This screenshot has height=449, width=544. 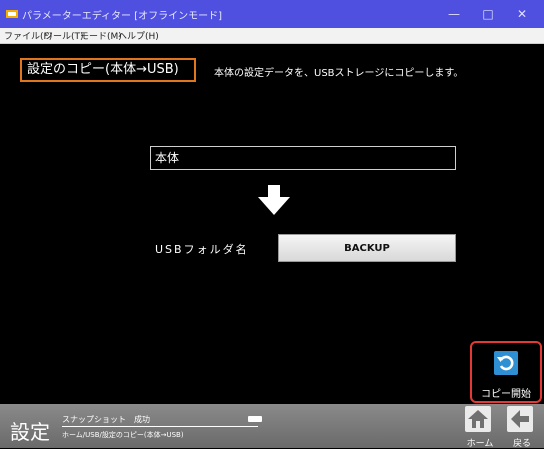 What do you see at coordinates (339, 73) in the screenshot?
I see `page-description: 本体の設定データを、USBストレージにコピーします。` at bounding box center [339, 73].